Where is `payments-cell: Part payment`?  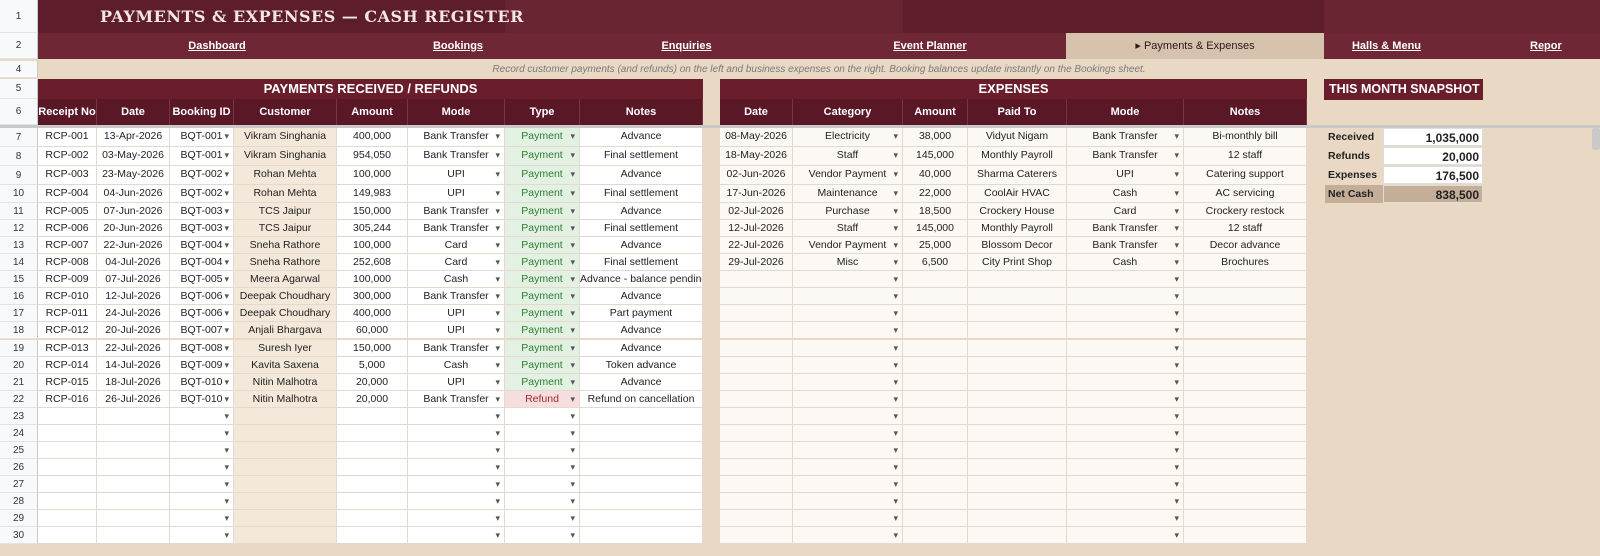 payments-cell: Part payment is located at coordinates (641, 313).